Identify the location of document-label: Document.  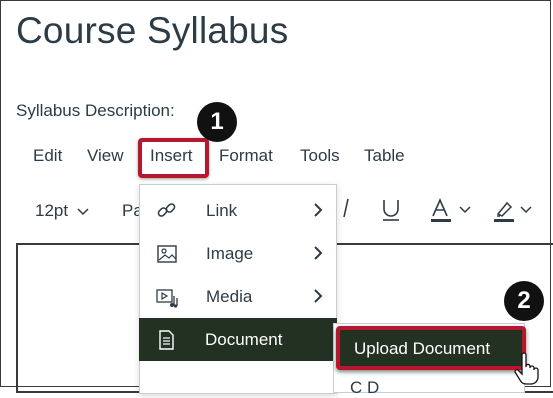
(244, 339).